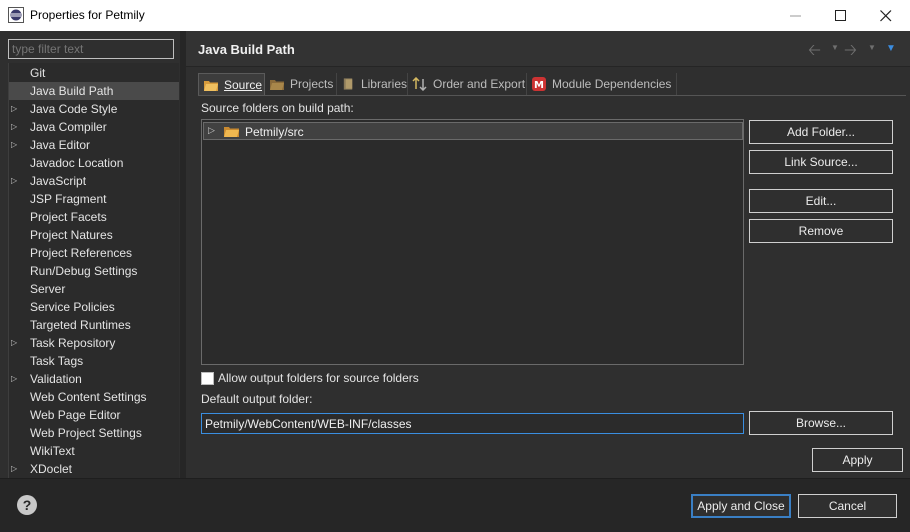 The height and width of the screenshot is (532, 910). What do you see at coordinates (847, 506) in the screenshot?
I see `cancel-button: Cancel` at bounding box center [847, 506].